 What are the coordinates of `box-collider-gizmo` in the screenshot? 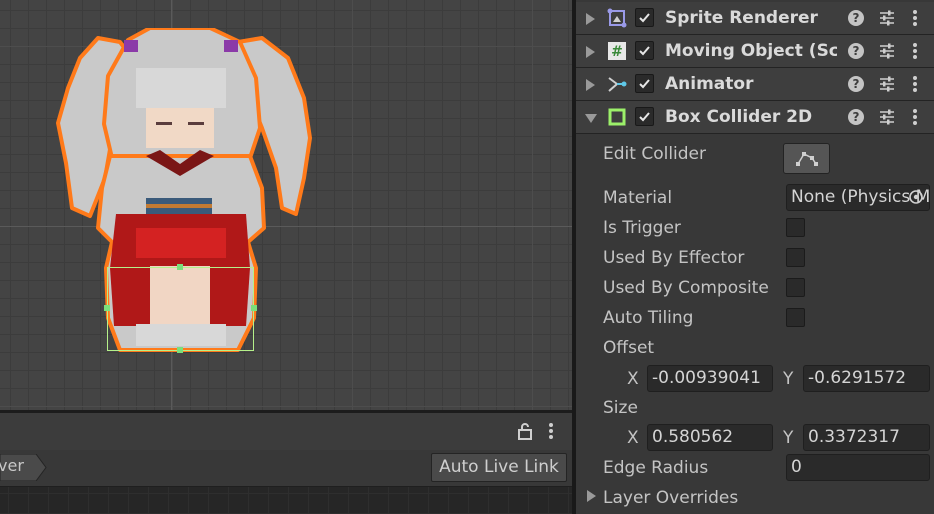 It's located at (180, 309).